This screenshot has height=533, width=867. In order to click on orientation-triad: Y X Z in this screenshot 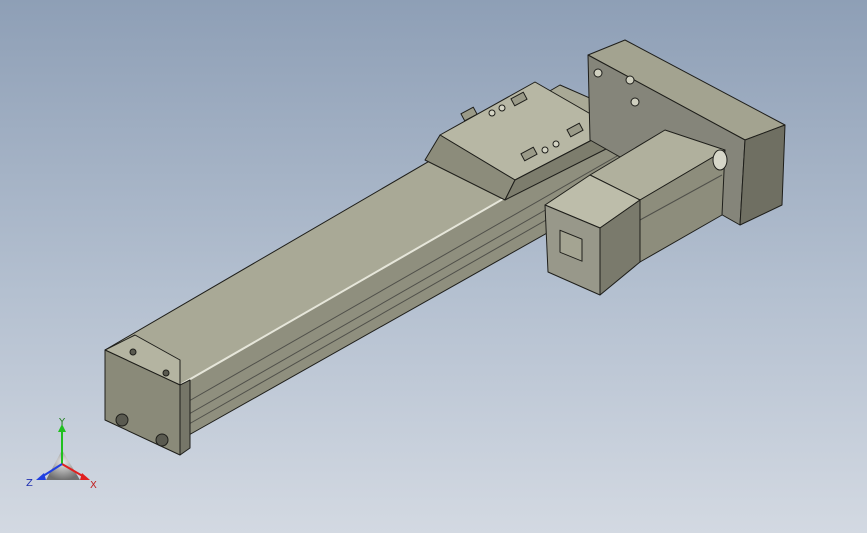, I will do `click(61, 454)`.